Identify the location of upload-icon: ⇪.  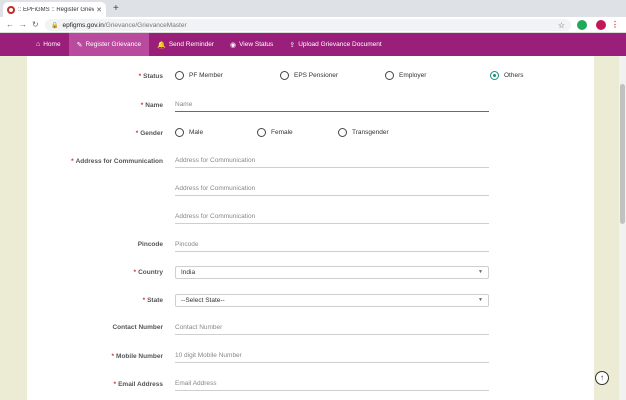
(292, 45).